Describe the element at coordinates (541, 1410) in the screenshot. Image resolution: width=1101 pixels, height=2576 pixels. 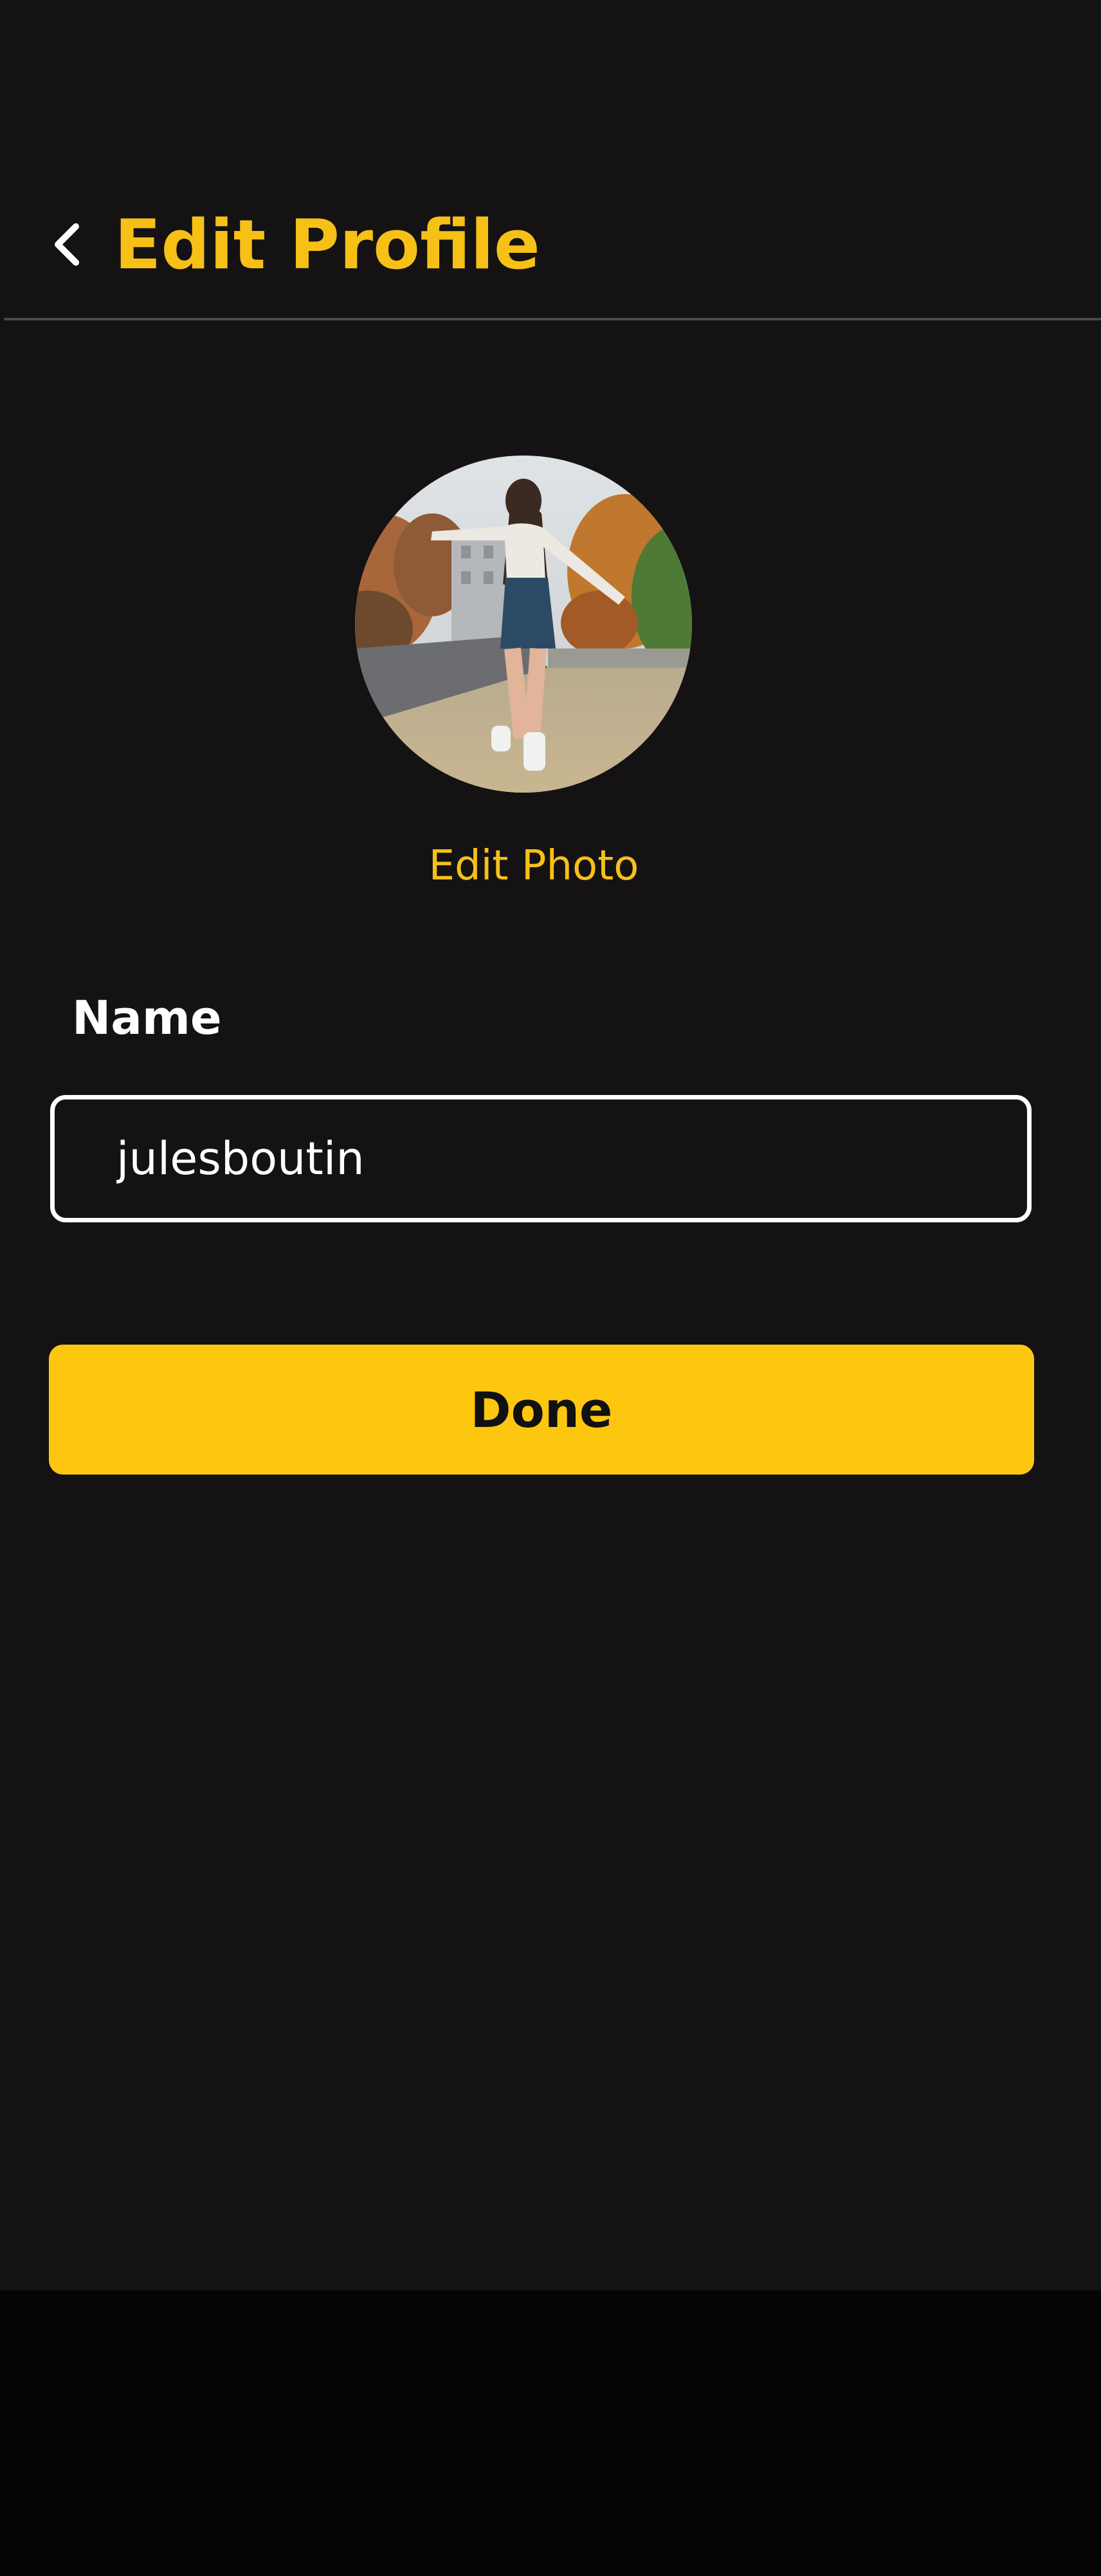
I see `done-button: Done` at that location.